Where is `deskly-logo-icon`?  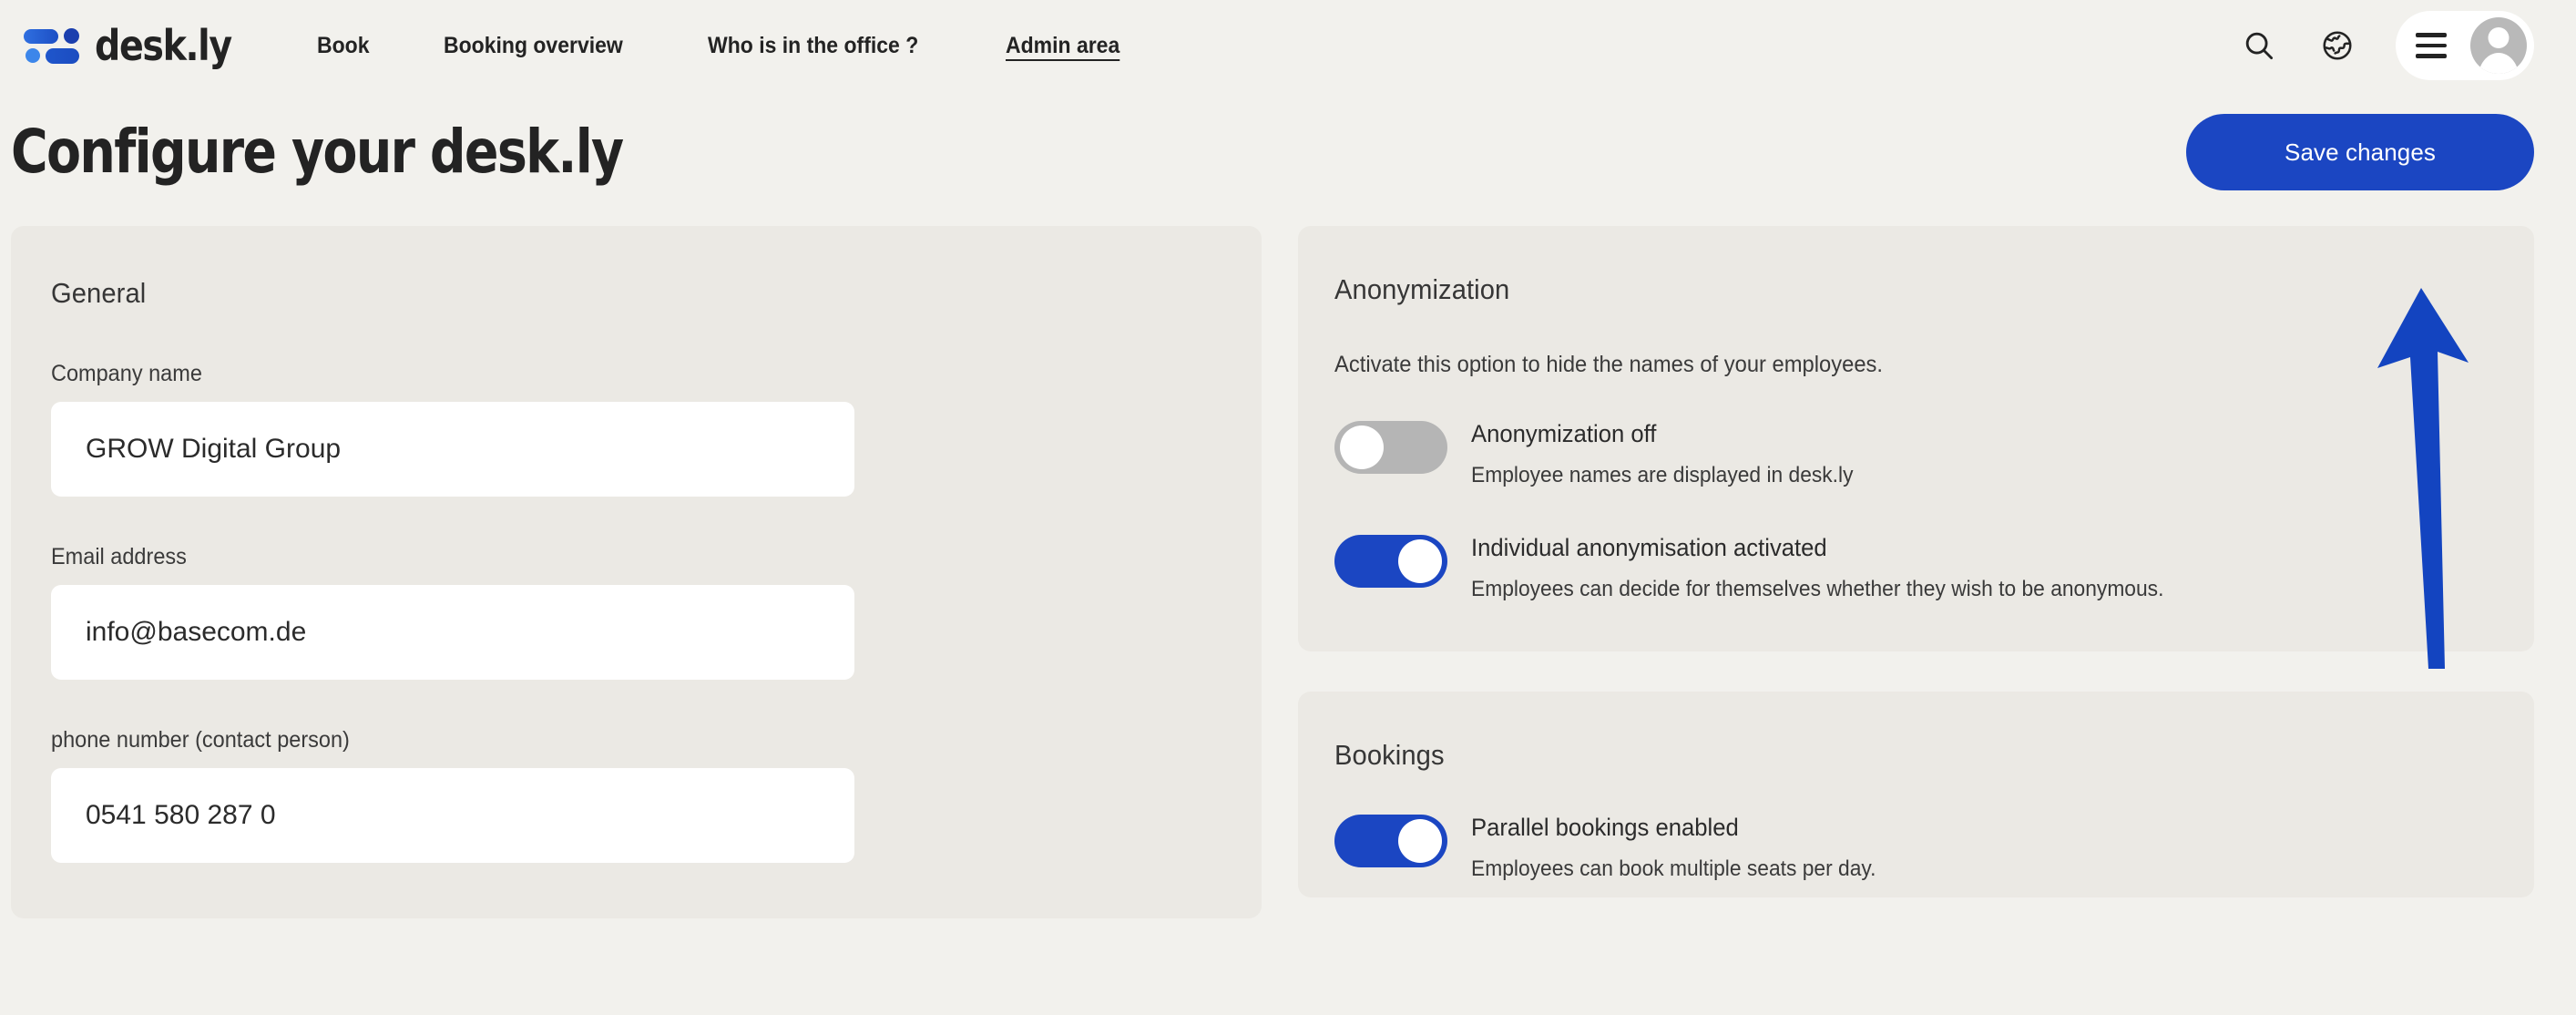 deskly-logo-icon is located at coordinates (52, 45).